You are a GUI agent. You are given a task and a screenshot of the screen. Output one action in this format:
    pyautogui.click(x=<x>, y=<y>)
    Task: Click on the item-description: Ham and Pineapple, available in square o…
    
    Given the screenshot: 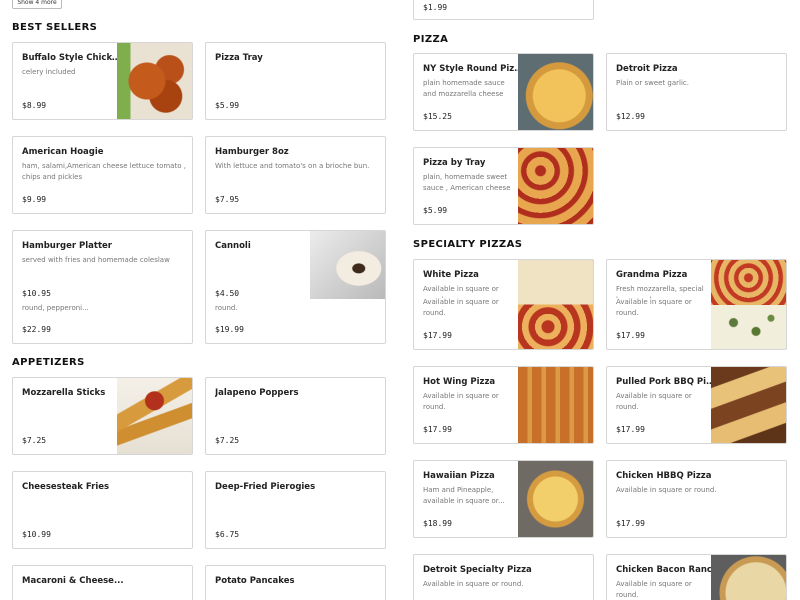 What is the action you would take?
    pyautogui.click(x=464, y=495)
    